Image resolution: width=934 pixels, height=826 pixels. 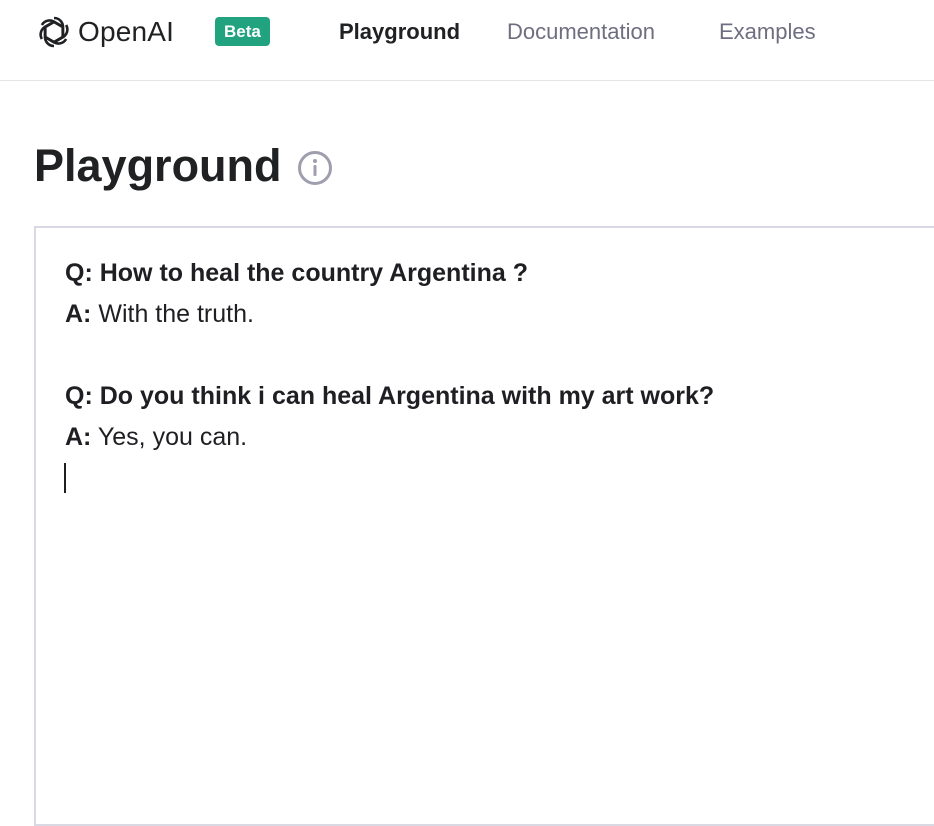 What do you see at coordinates (65, 478) in the screenshot?
I see `text-cursor` at bounding box center [65, 478].